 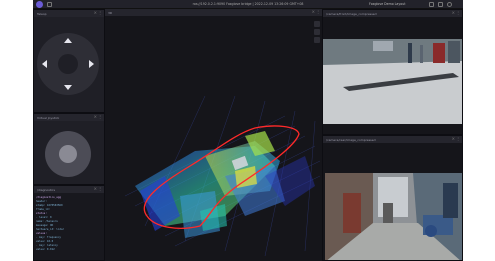 I want to click on panel-header: Virtual Joystick × ⋮, so click(x=69, y=117).